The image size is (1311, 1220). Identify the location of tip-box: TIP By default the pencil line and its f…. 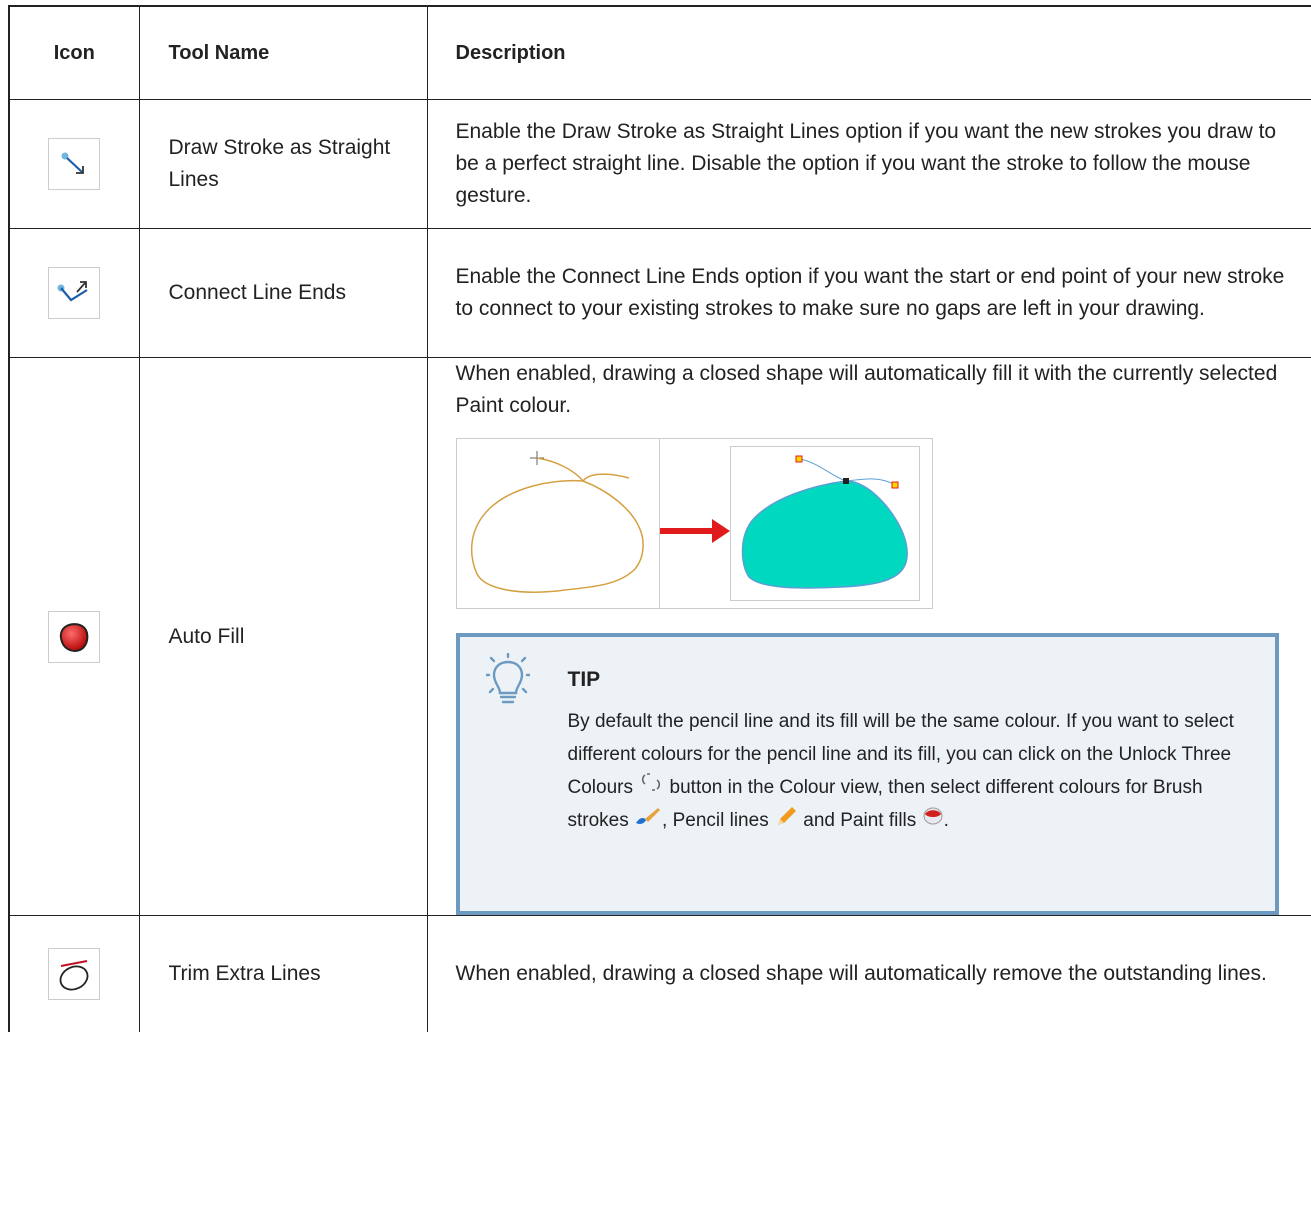
(867, 774).